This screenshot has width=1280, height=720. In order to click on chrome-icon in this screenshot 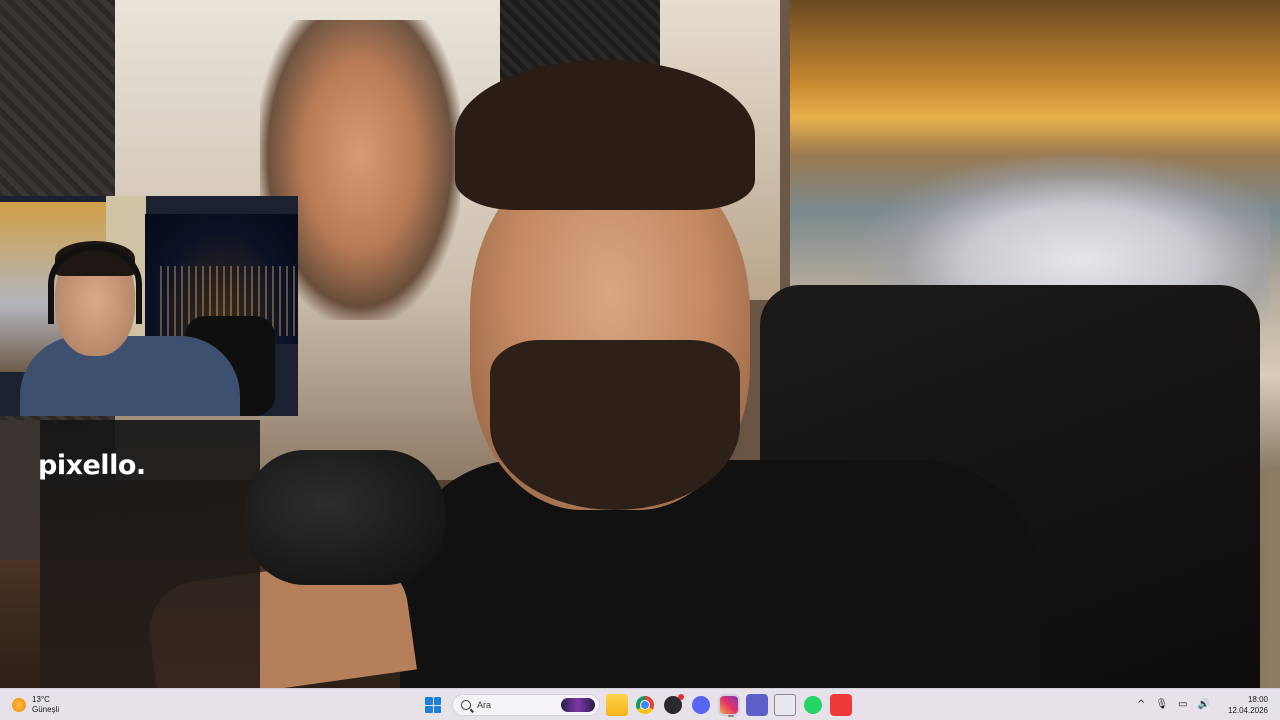, I will do `click(645, 705)`.